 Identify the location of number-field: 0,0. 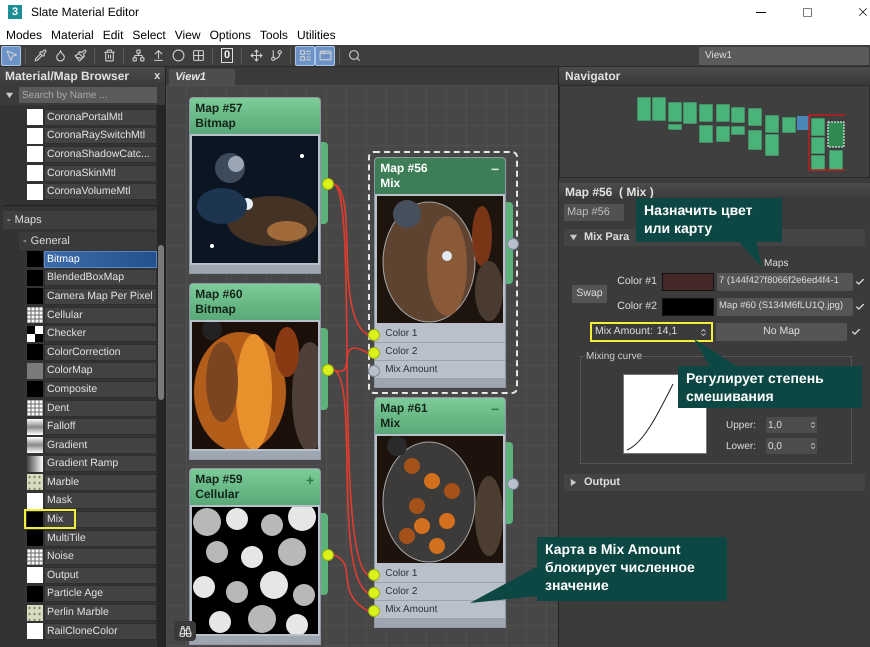
(791, 446).